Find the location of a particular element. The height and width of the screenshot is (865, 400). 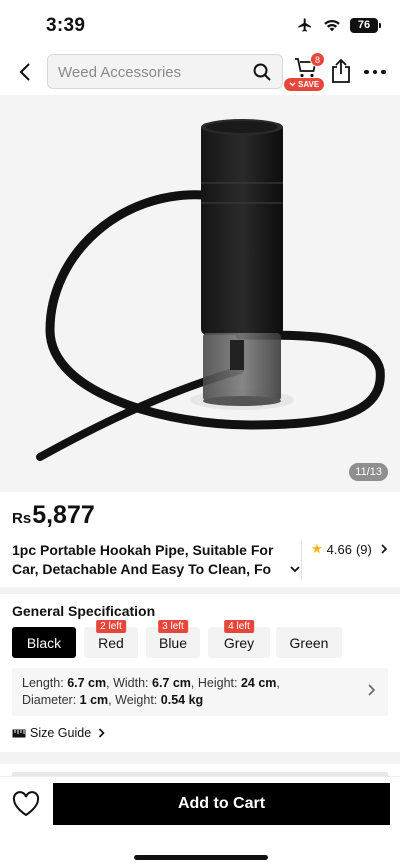

chevron-down-icon is located at coordinates (295, 569).